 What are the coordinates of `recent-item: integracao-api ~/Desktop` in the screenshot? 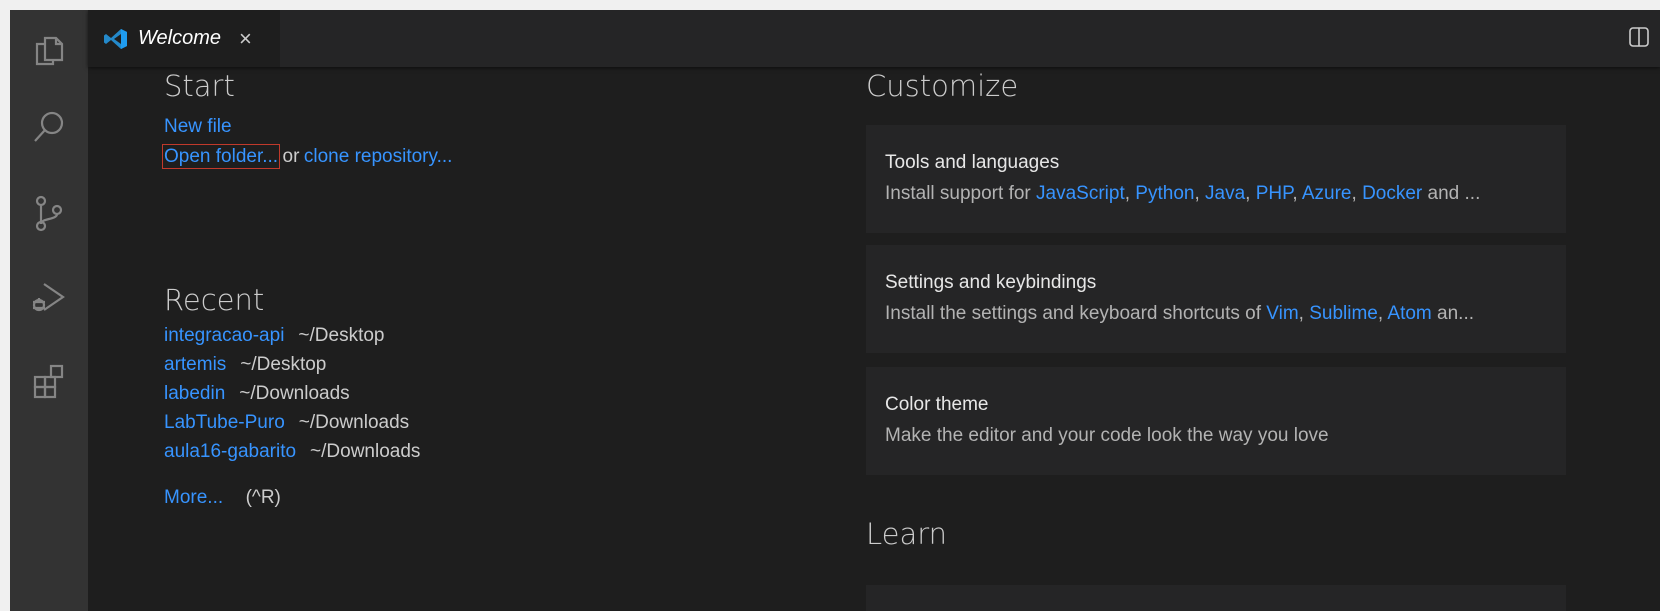 It's located at (274, 339).